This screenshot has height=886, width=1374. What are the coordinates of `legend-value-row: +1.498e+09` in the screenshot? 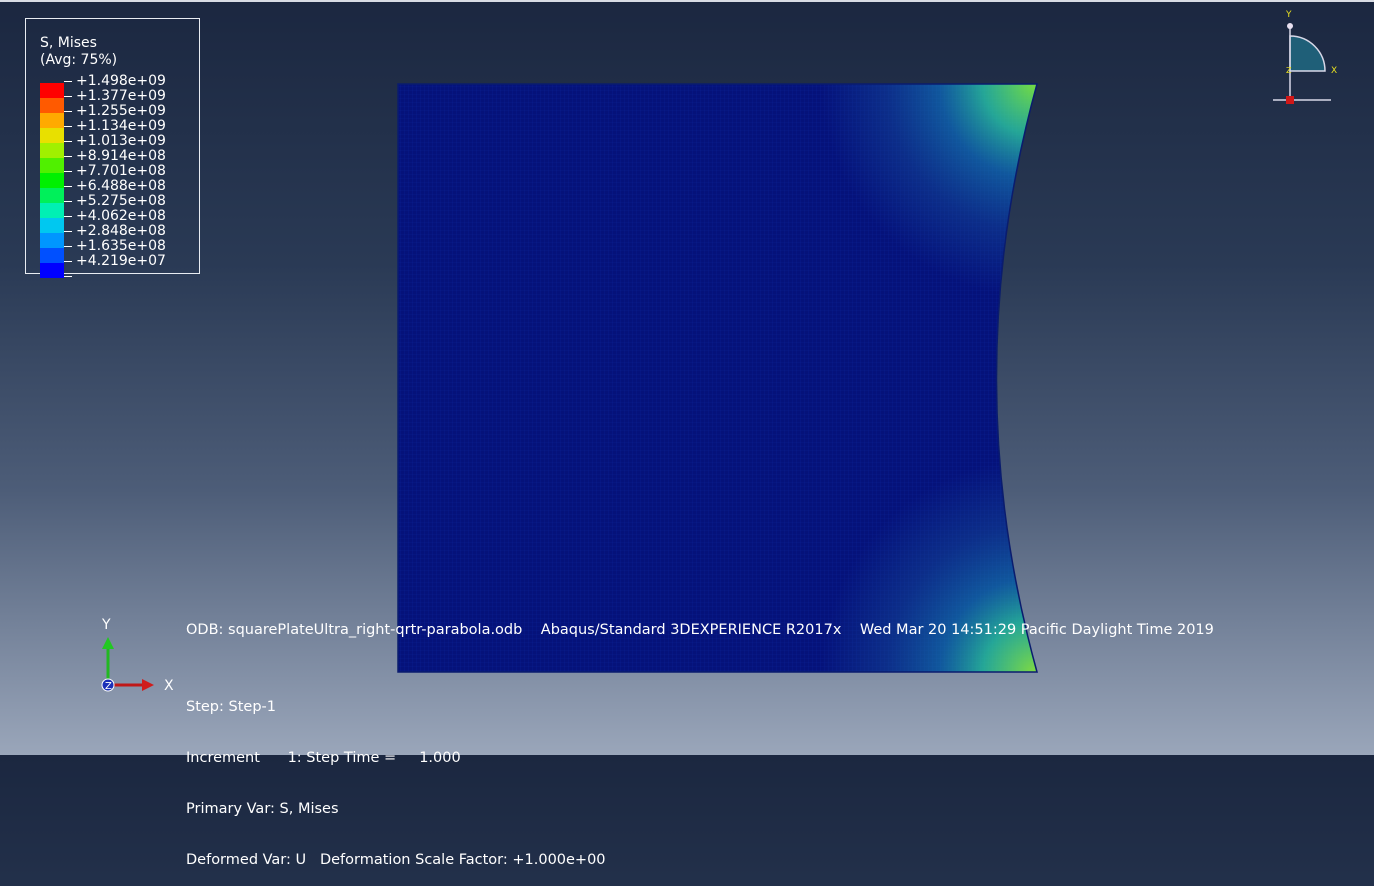 It's located at (115, 81).